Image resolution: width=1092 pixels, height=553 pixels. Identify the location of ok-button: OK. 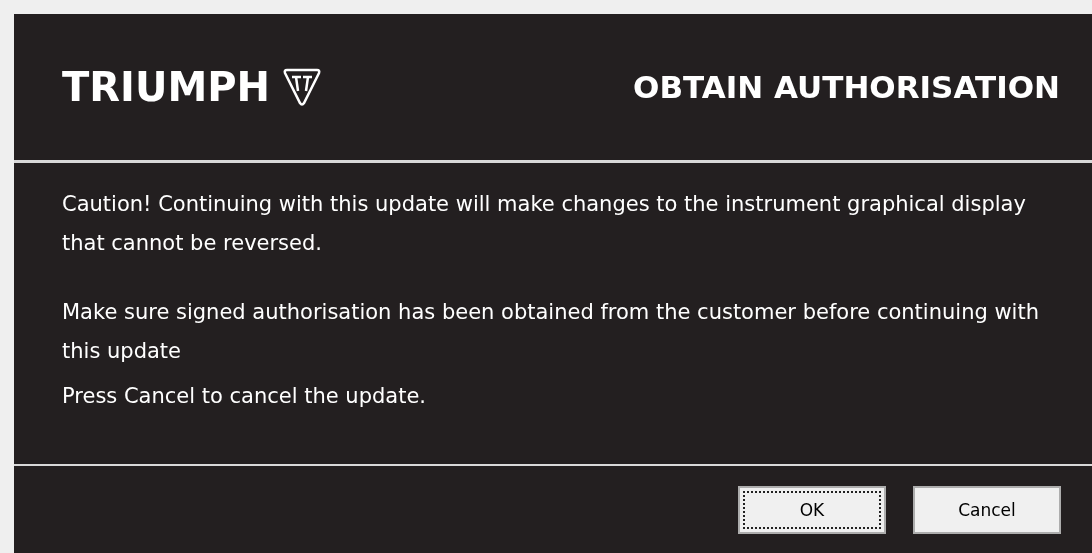
(812, 509).